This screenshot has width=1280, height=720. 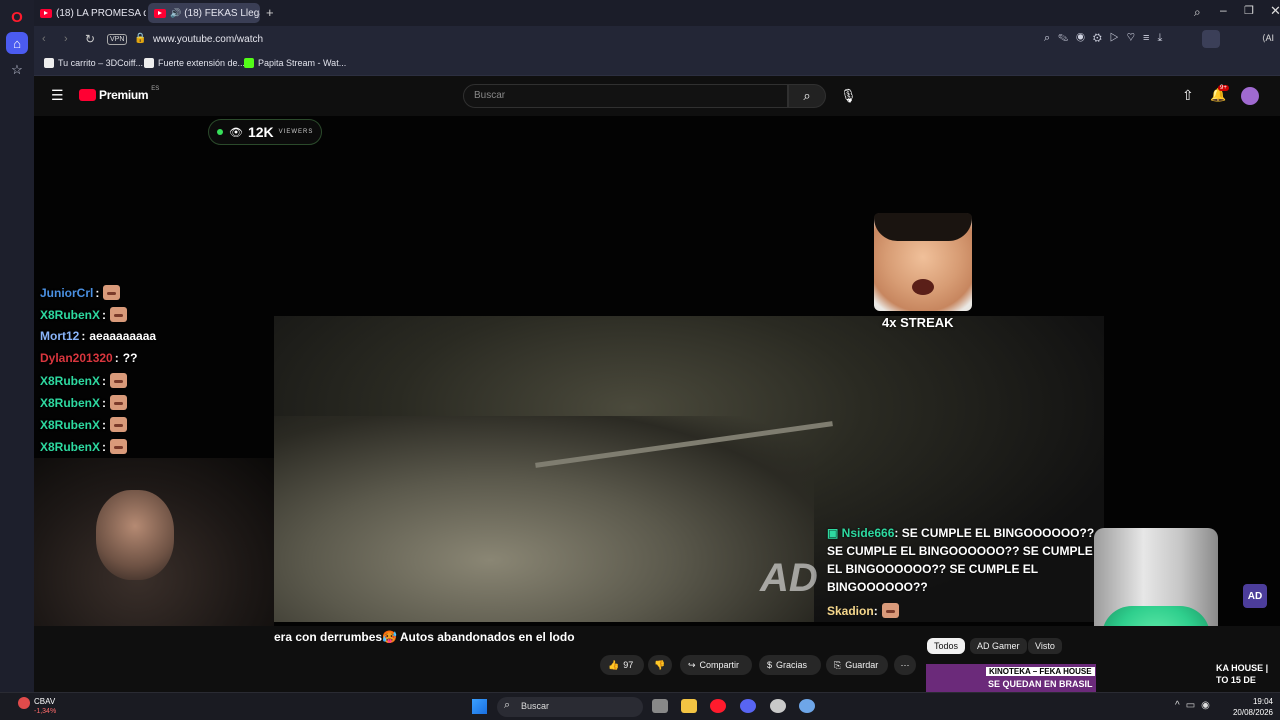 I want to click on bingo-jar-image, so click(x=1156, y=577).